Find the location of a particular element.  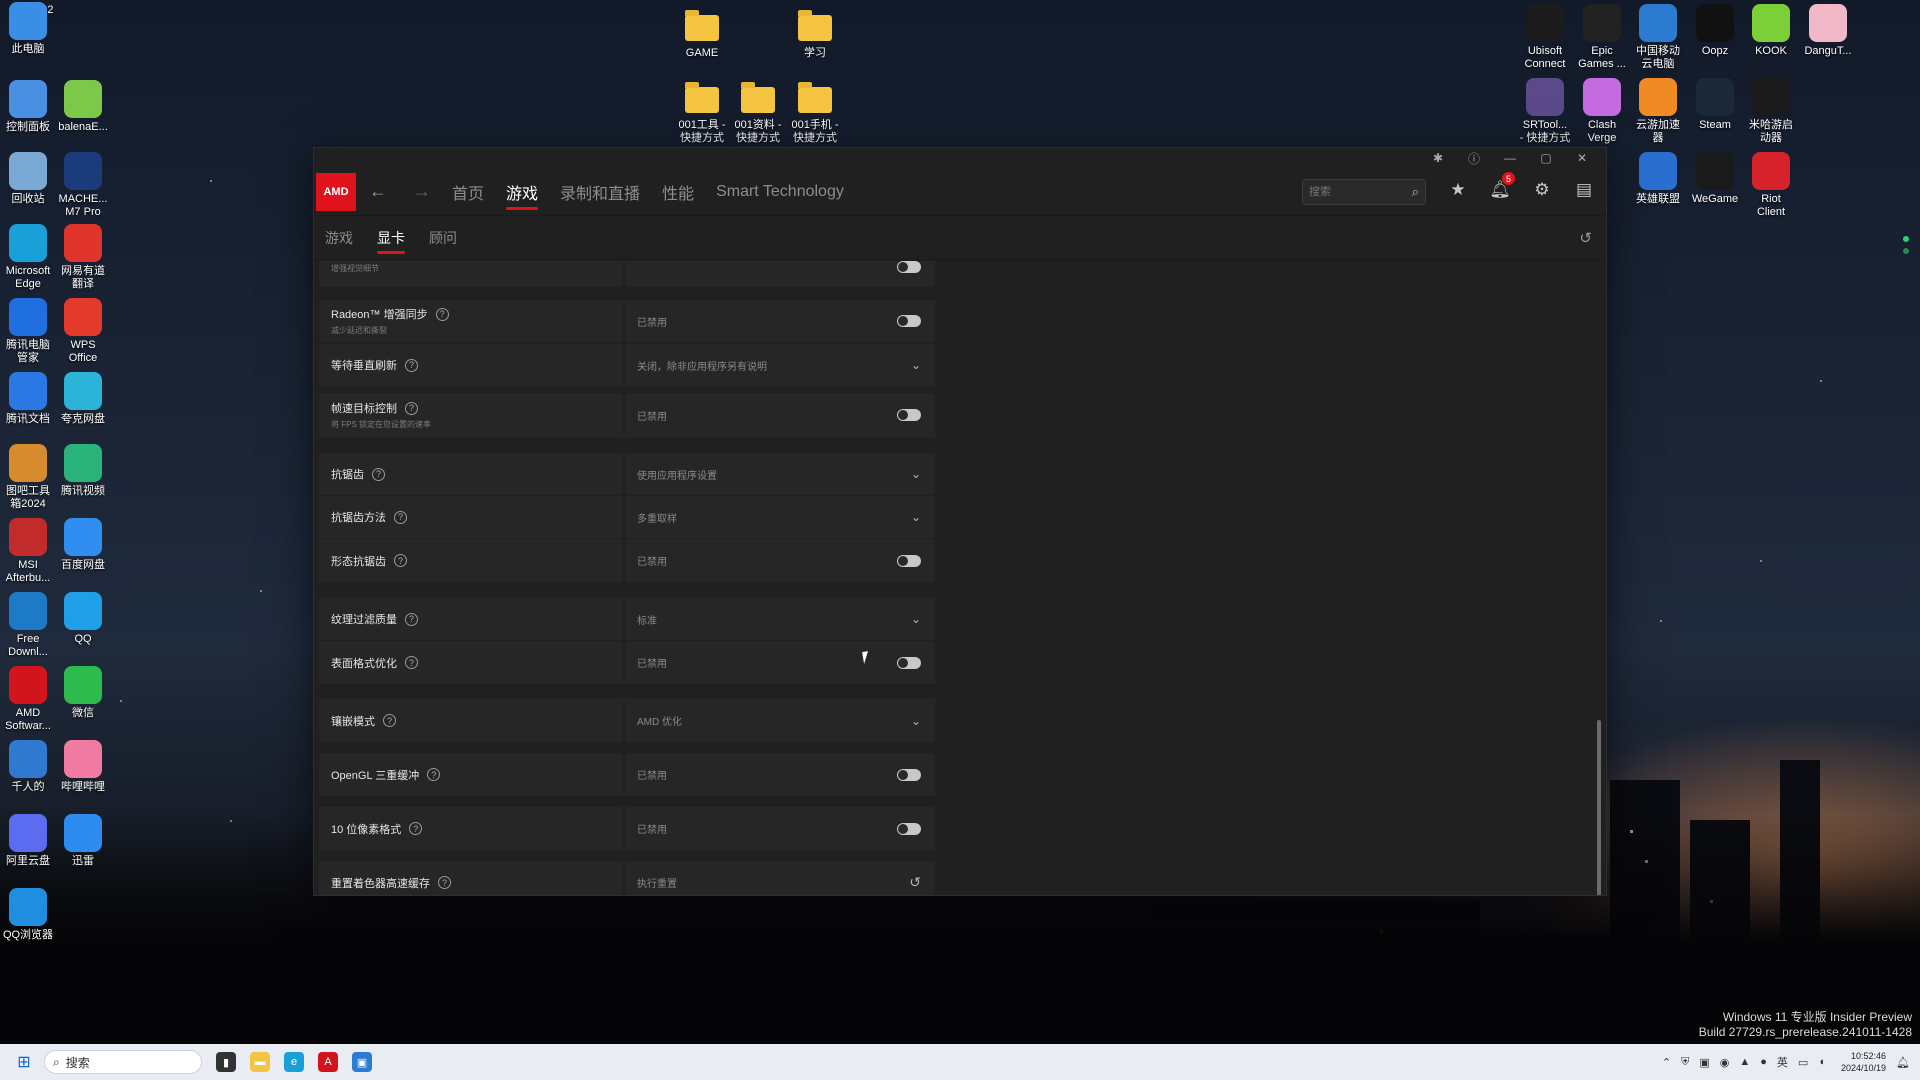

file-explorer-icon: ▬ is located at coordinates (260, 1062).